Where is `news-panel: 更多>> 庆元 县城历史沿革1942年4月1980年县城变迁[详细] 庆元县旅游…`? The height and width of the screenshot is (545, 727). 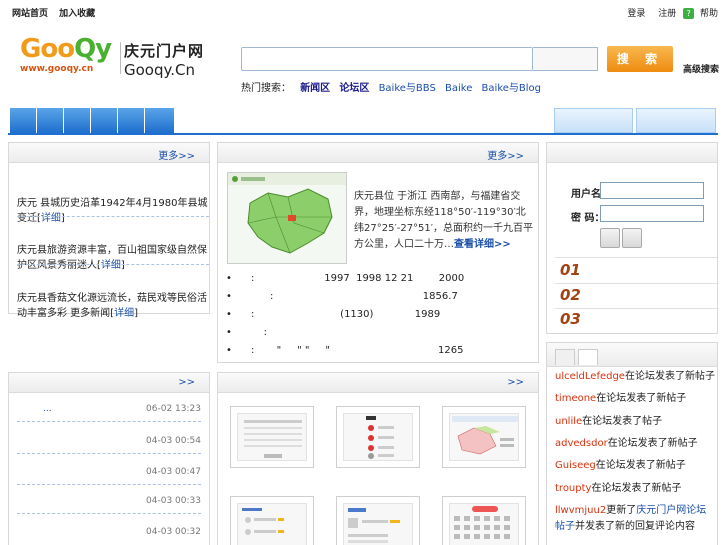 news-panel: 更多>> 庆元 县城历史沿革1942年4月1980年县城变迁[详细] 庆元县旅游… is located at coordinates (109, 230).